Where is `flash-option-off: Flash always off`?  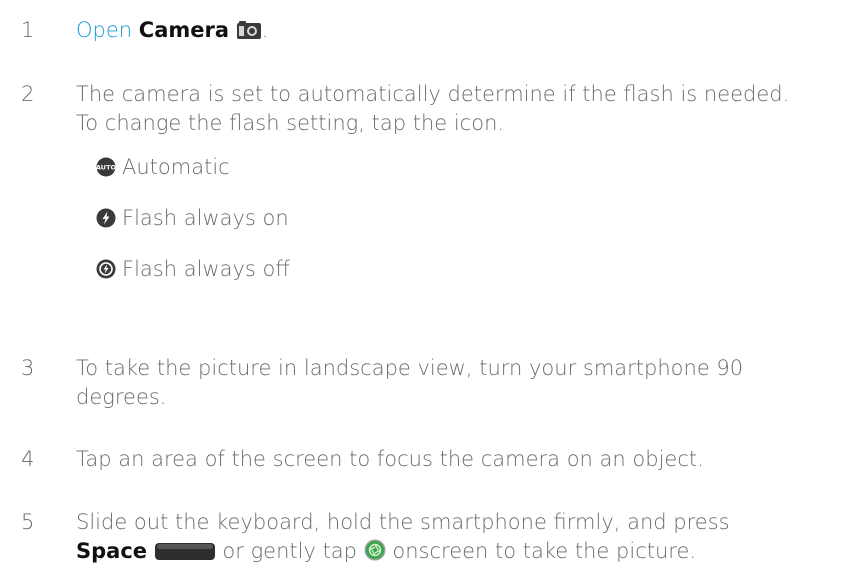 flash-option-off: Flash always off is located at coordinates (193, 269).